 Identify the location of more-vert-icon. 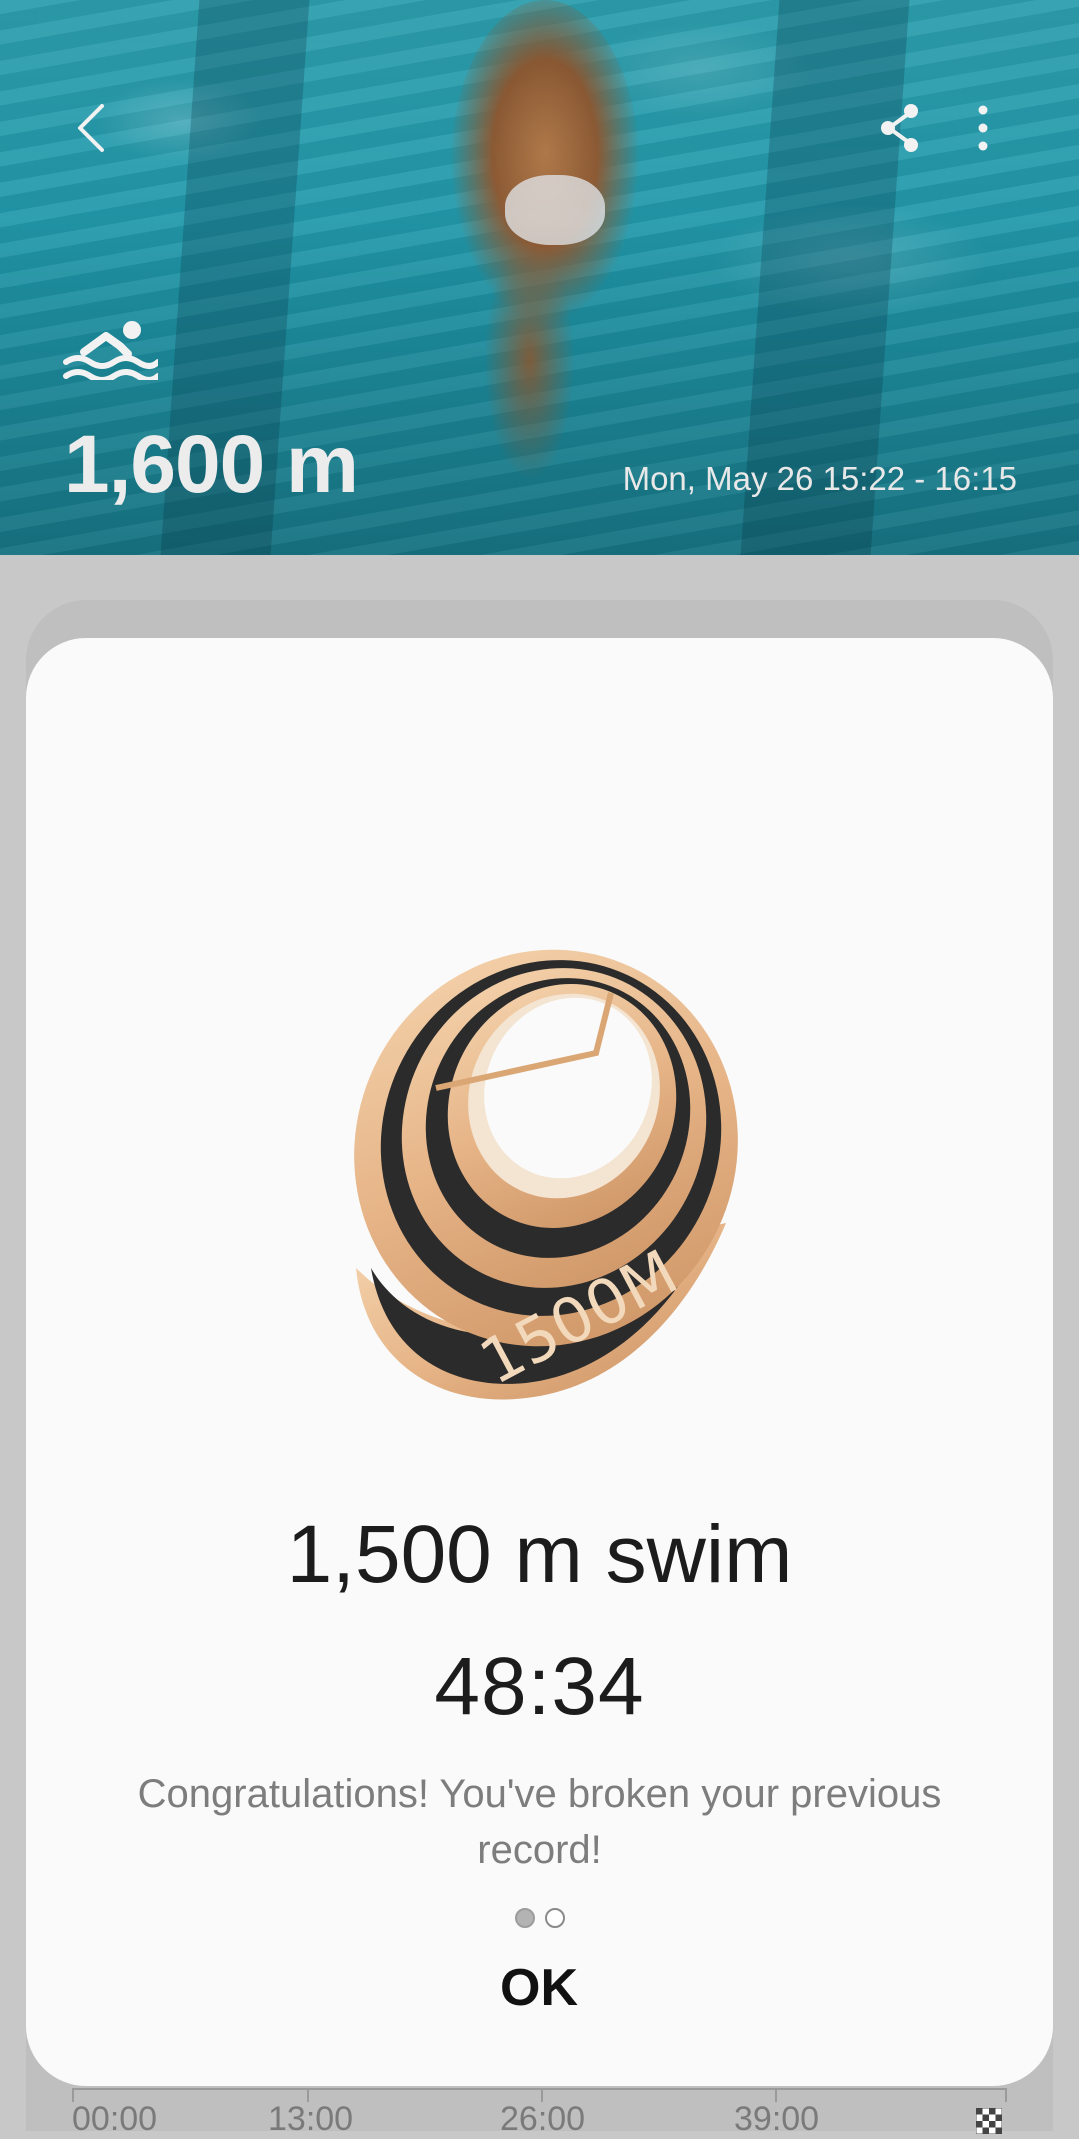
(983, 128).